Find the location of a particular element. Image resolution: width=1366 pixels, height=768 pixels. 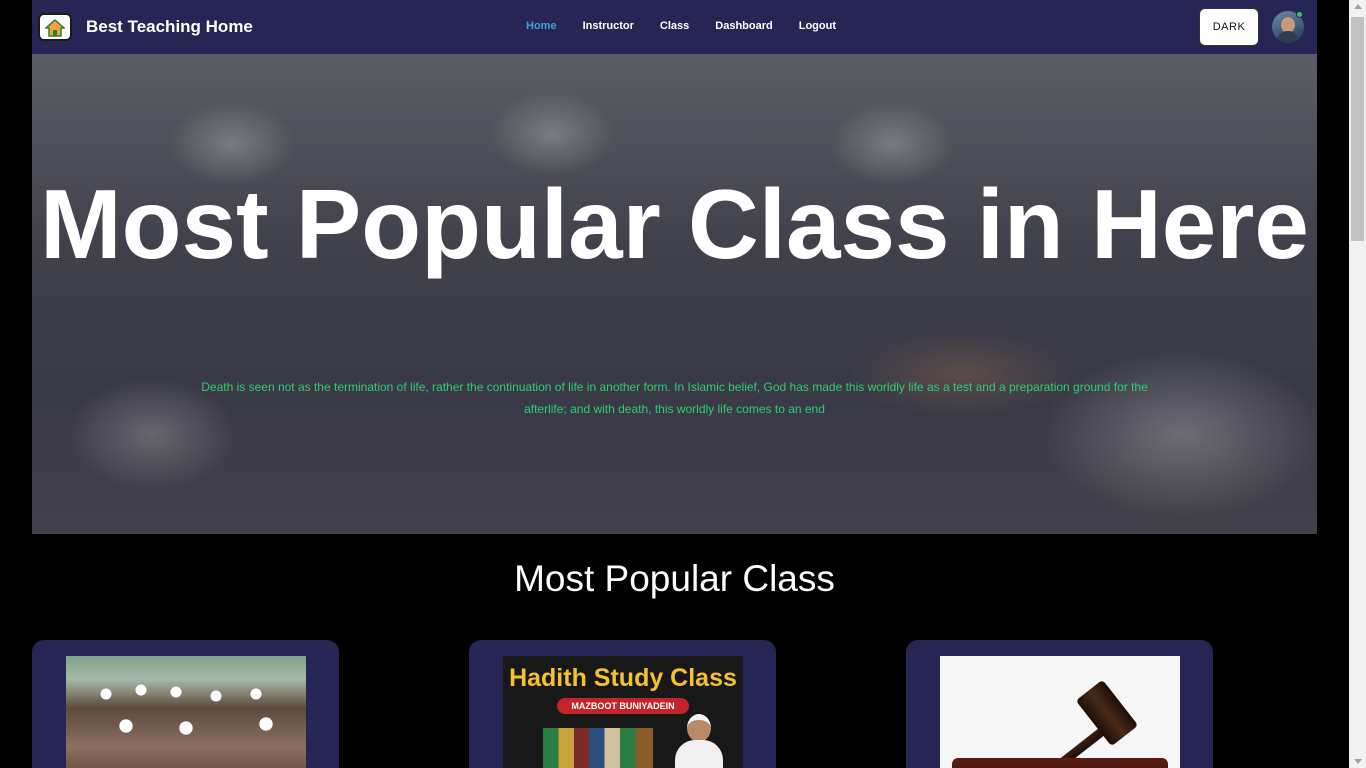

speaker-body is located at coordinates (699, 754).